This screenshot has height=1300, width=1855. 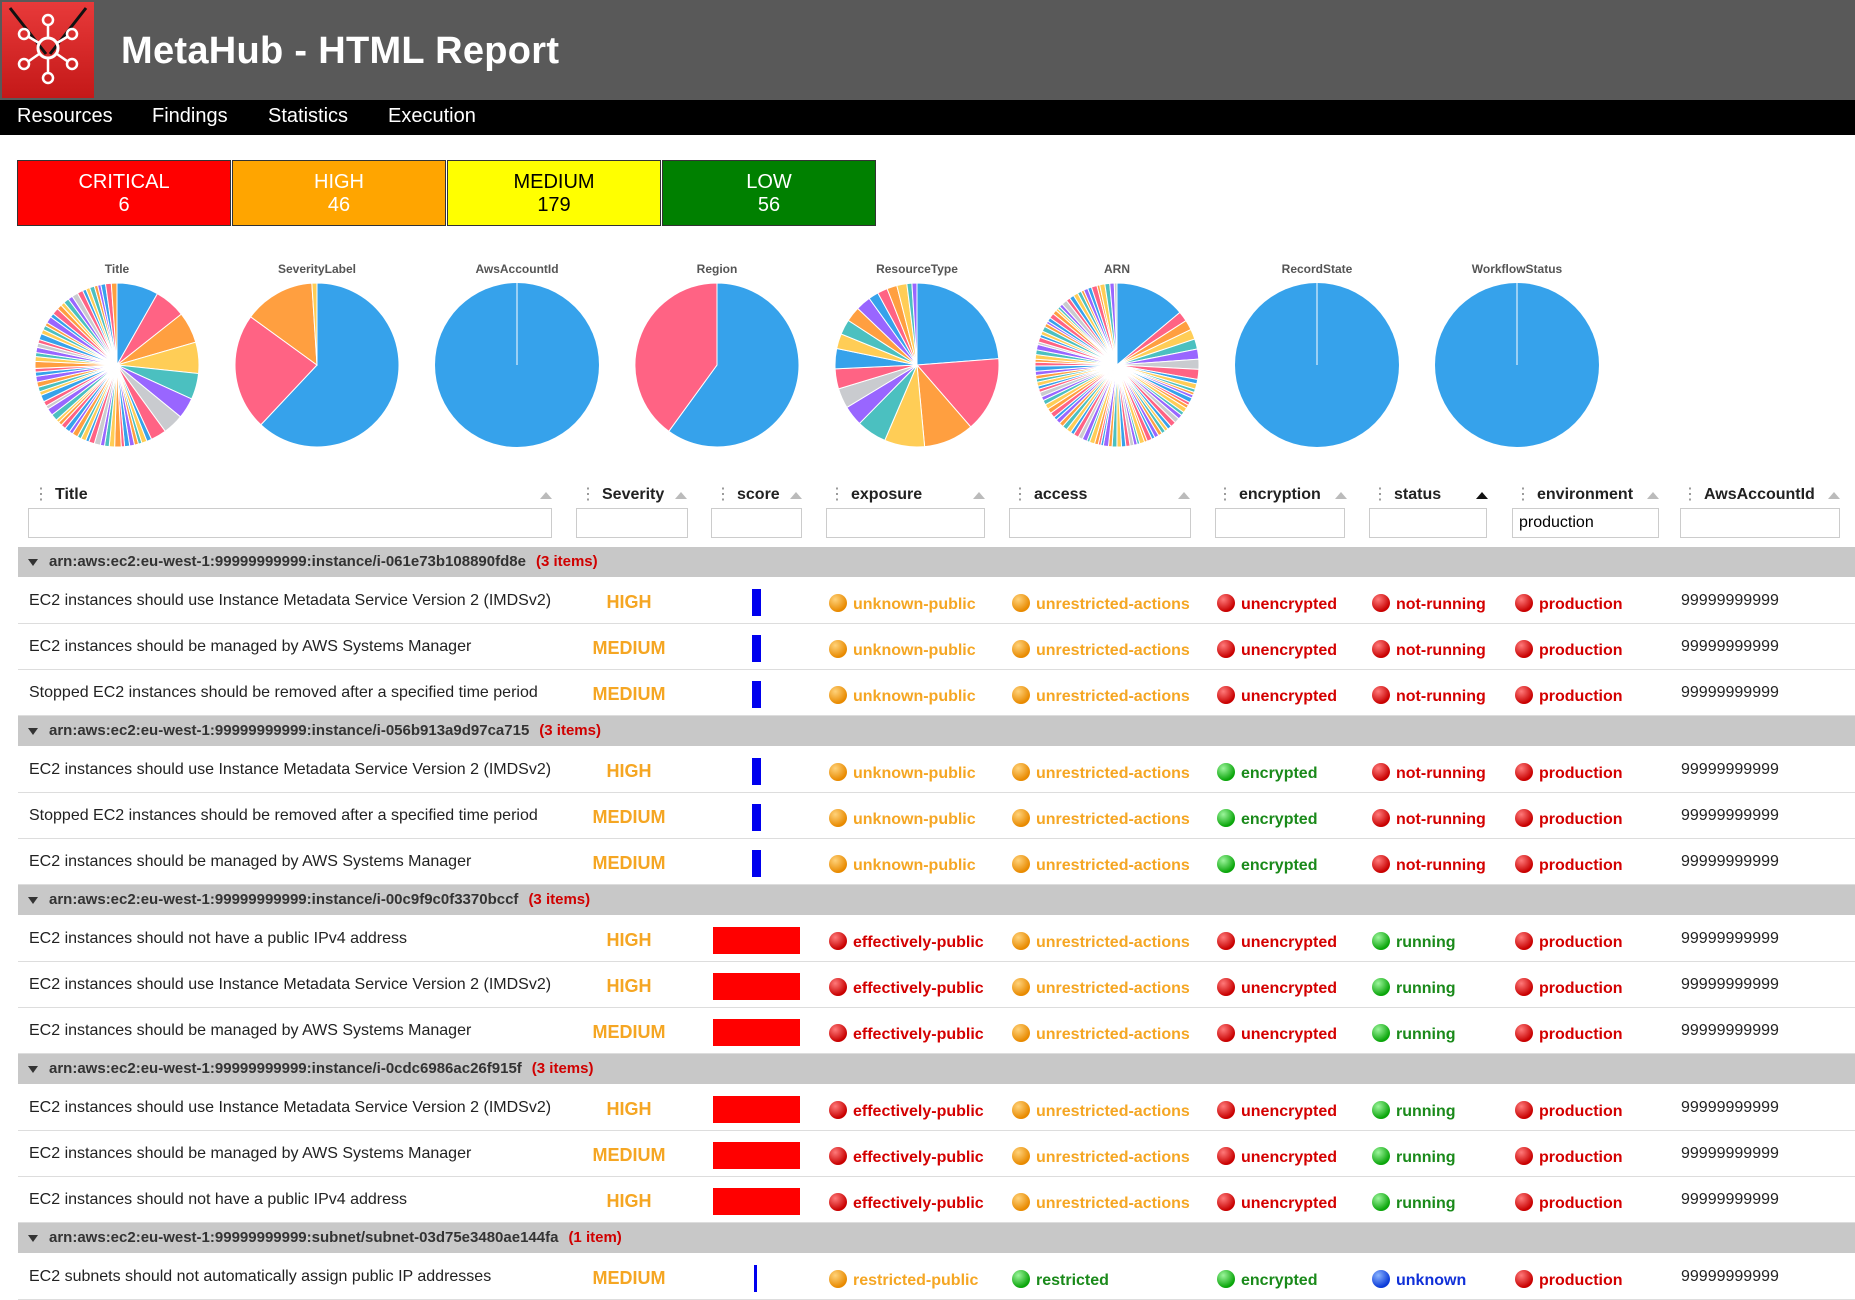 I want to click on column-header-status: ⋮ status, so click(x=1406, y=494).